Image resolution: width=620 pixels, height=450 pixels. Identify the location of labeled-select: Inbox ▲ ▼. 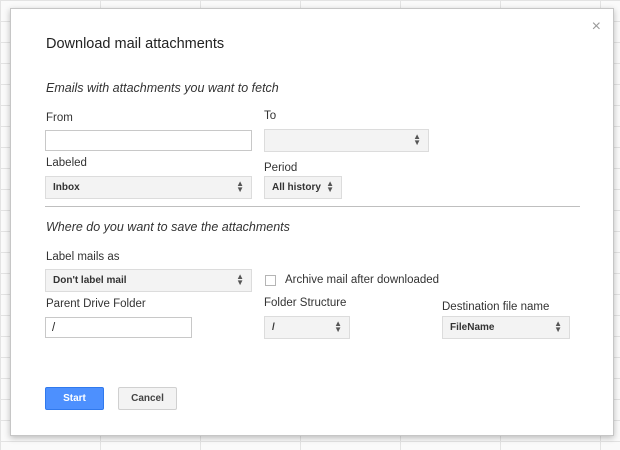
(148, 187).